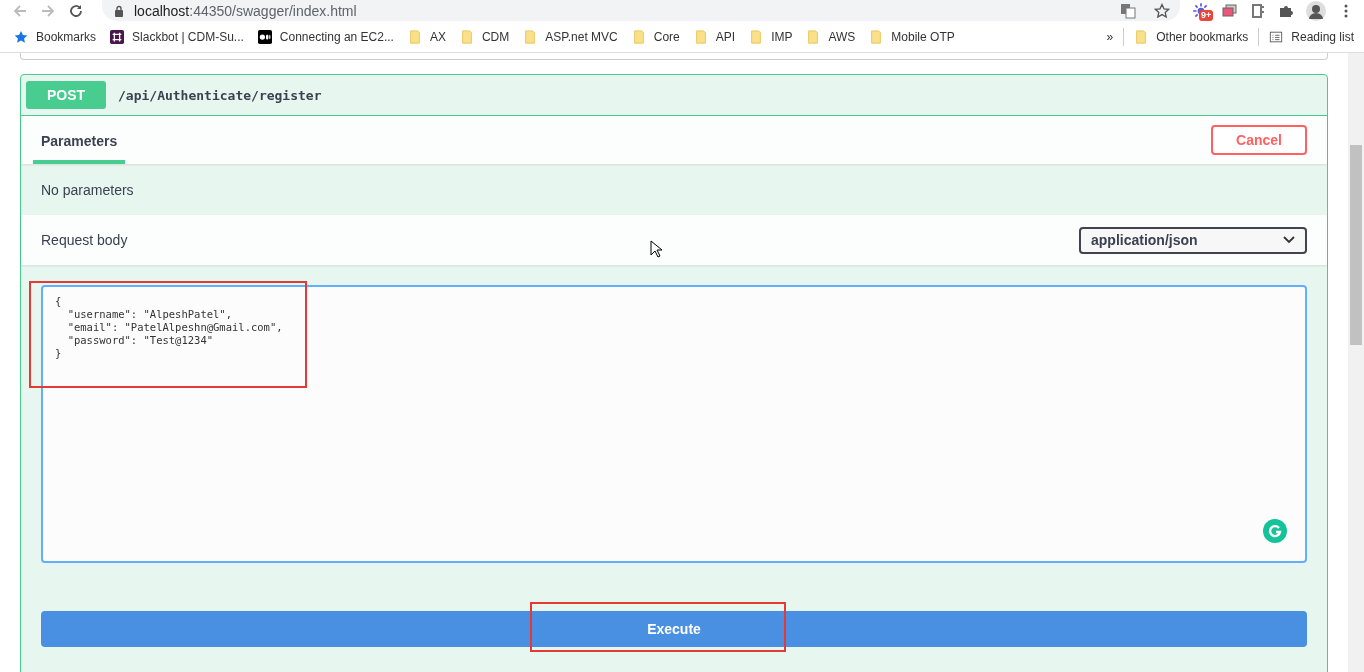 This screenshot has width=1364, height=672. I want to click on bookmark: AX, so click(426, 37).